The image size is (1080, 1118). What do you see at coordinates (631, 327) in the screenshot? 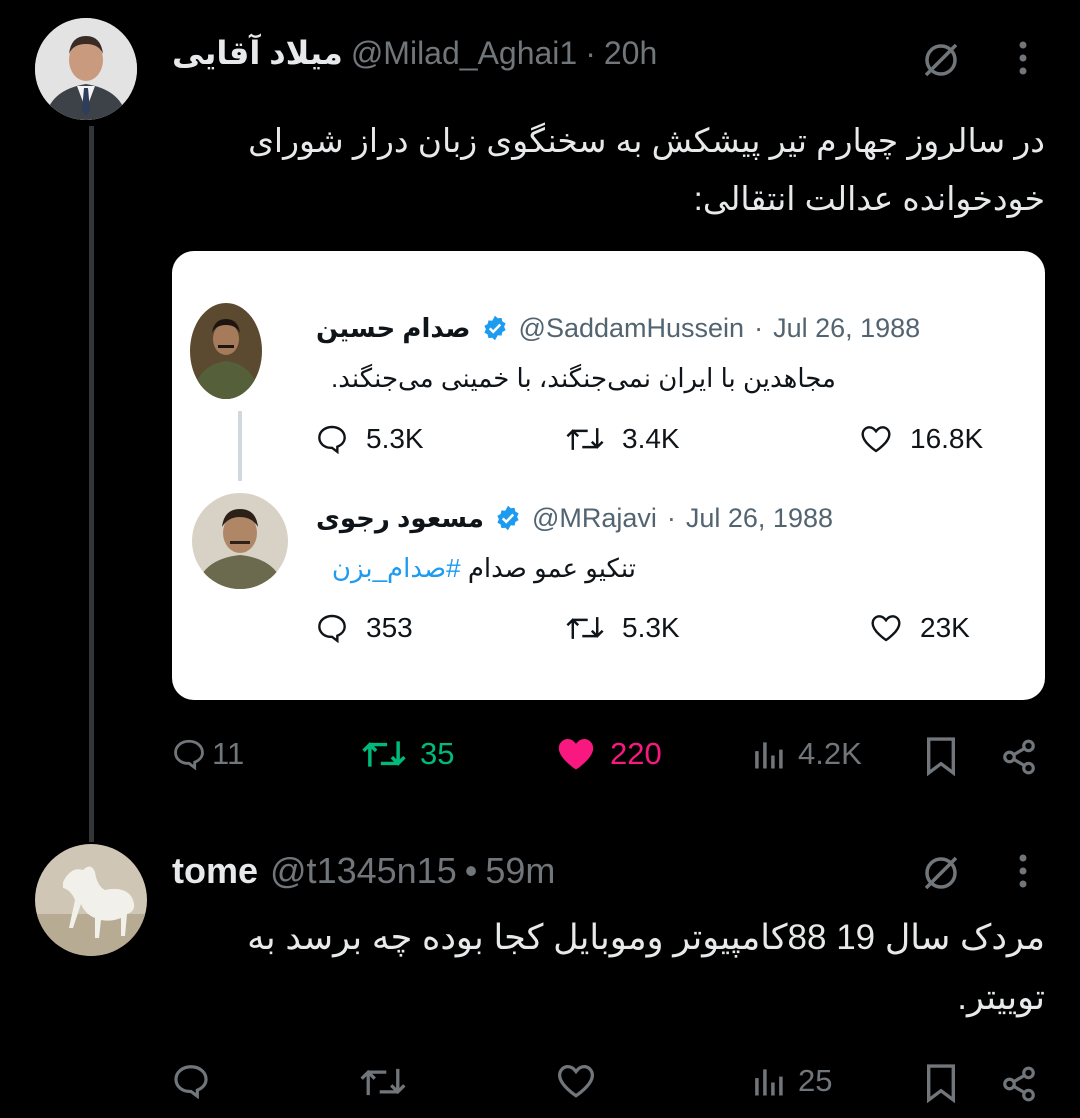
I see `card-author-handle: @SaddamHussein` at bounding box center [631, 327].